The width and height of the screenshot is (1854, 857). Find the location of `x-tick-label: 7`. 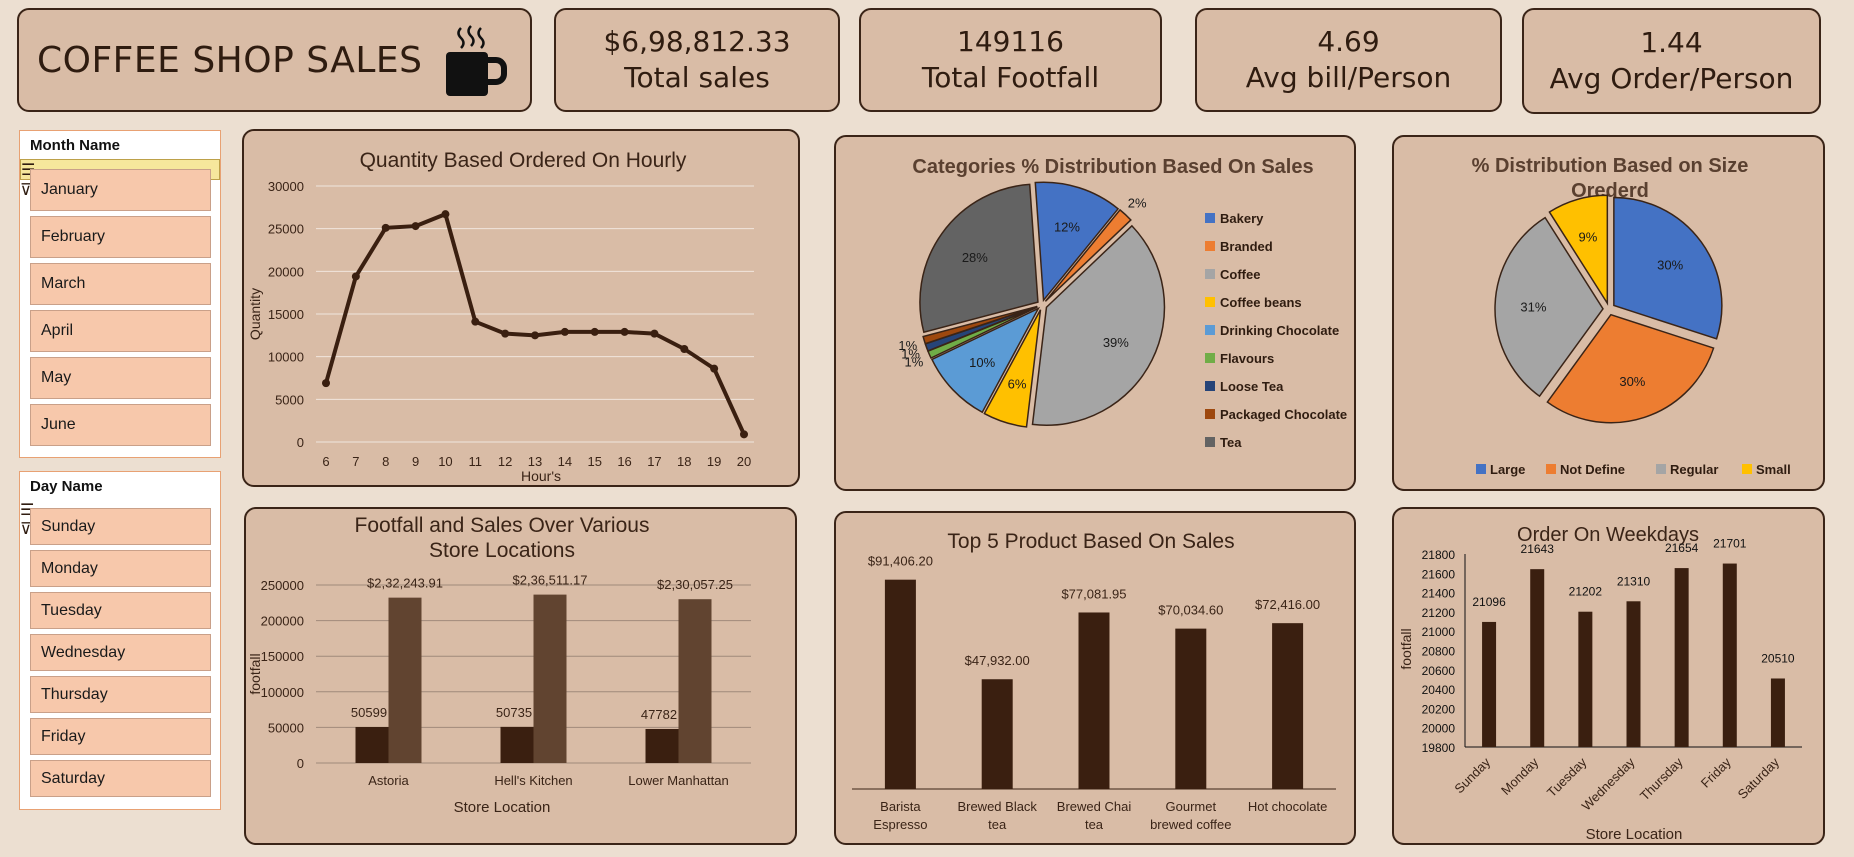

x-tick-label: 7 is located at coordinates (355, 461).